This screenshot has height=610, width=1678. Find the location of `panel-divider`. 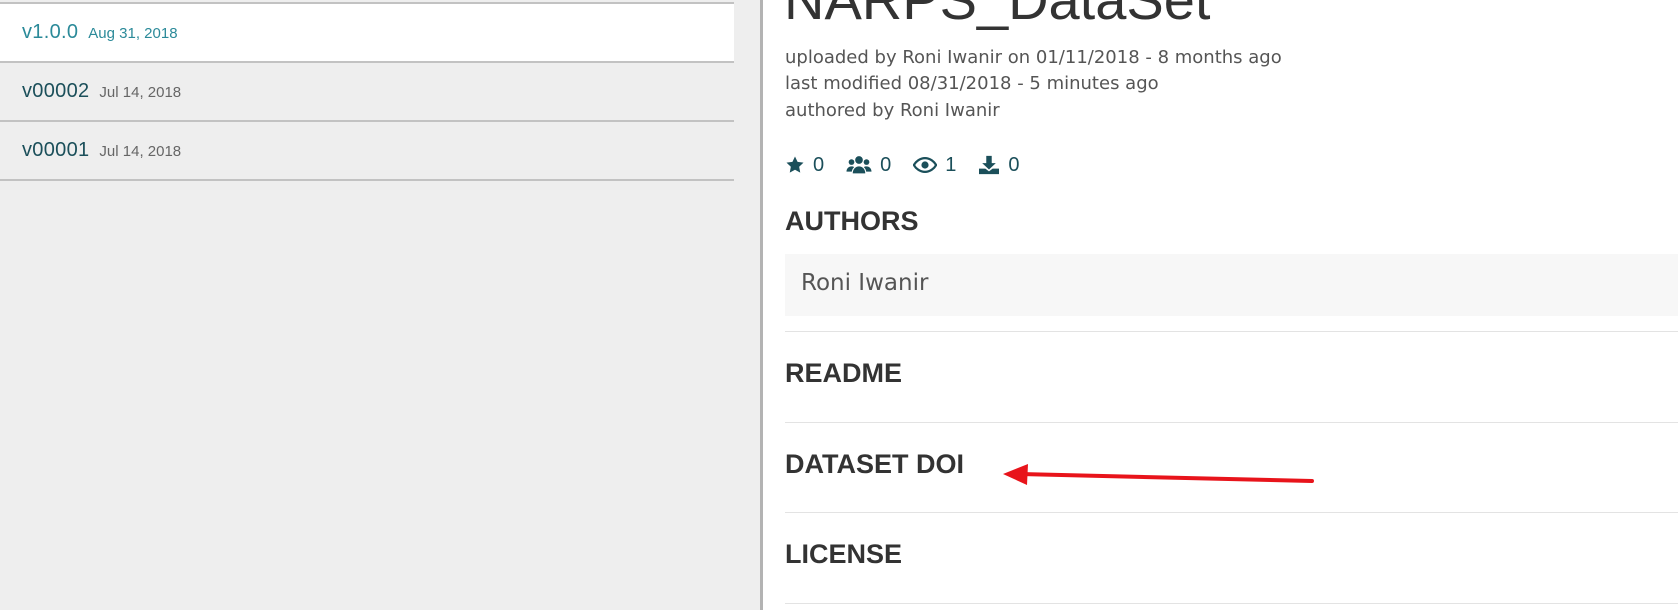

panel-divider is located at coordinates (761, 305).